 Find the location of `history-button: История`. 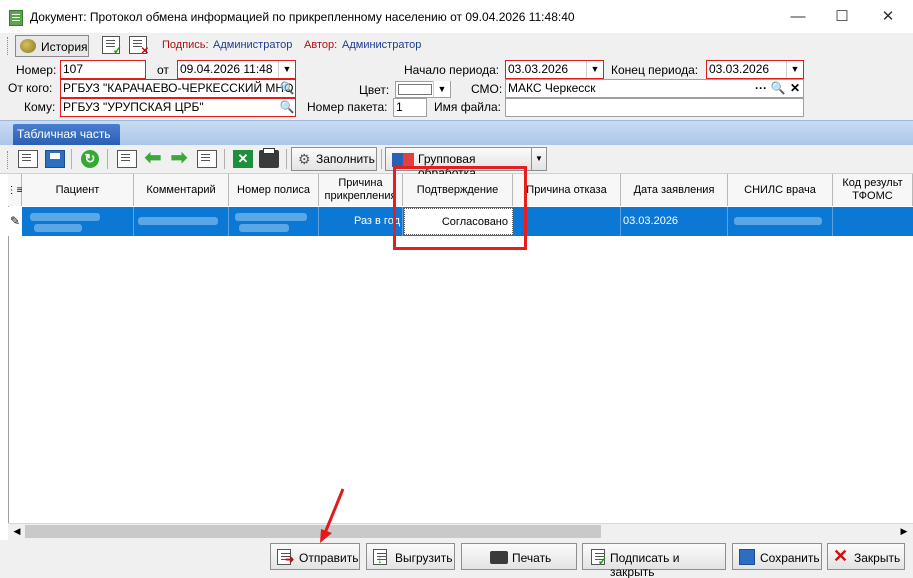

history-button: История is located at coordinates (52, 46).